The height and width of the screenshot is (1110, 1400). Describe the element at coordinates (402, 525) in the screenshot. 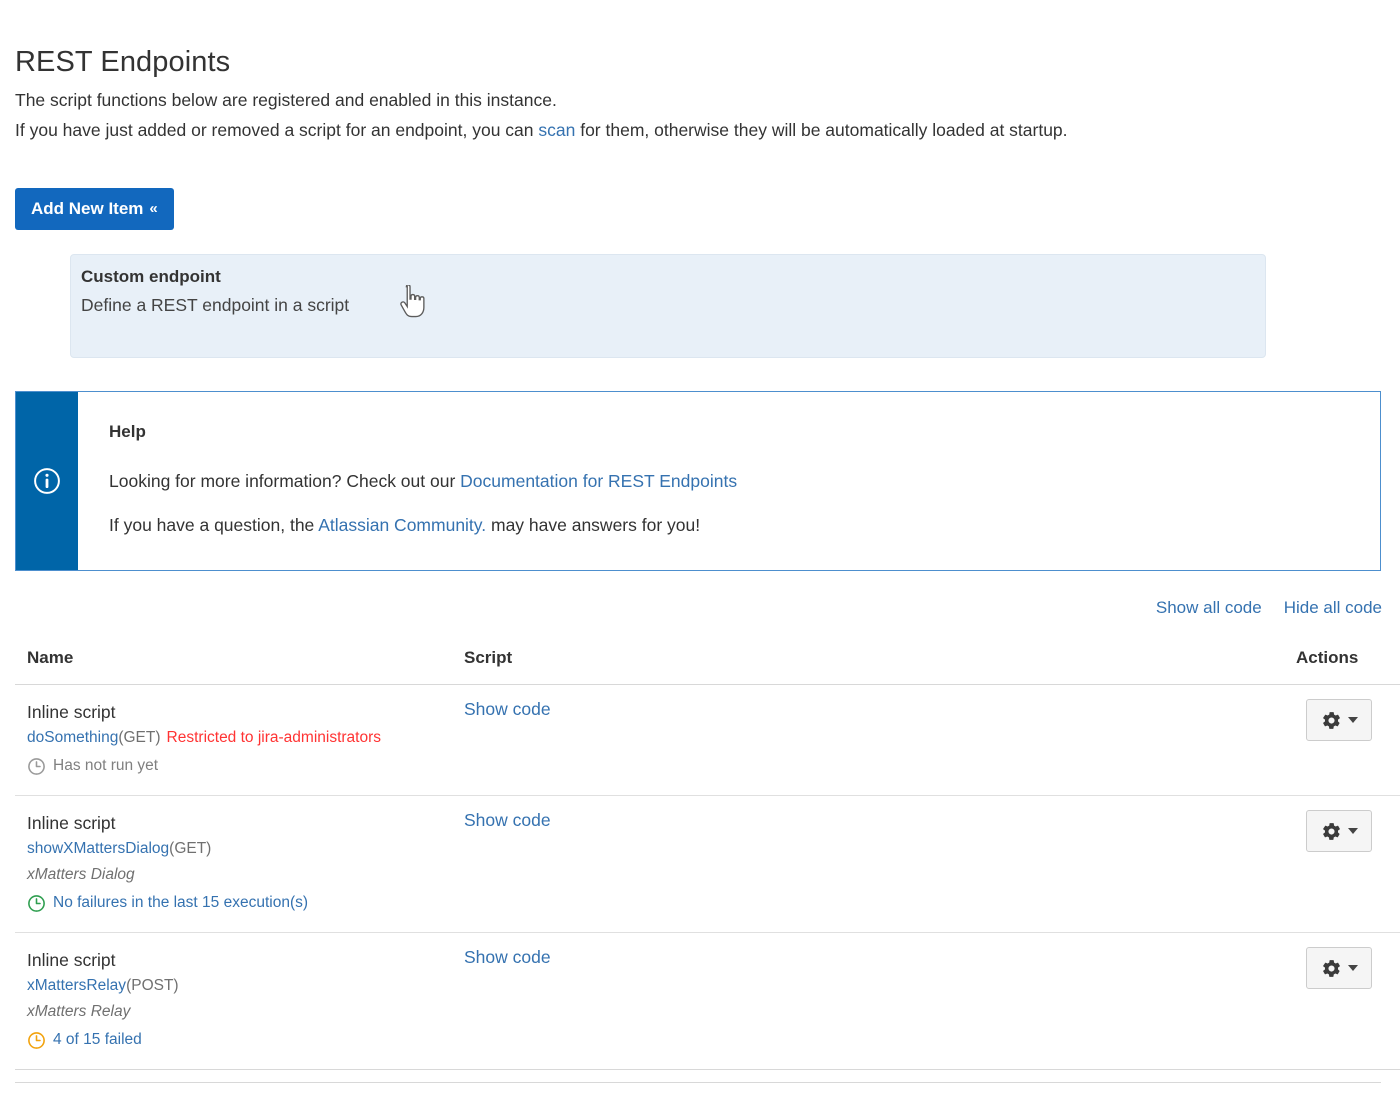

I see `atlassian-community-link: Atlassian Community.` at that location.